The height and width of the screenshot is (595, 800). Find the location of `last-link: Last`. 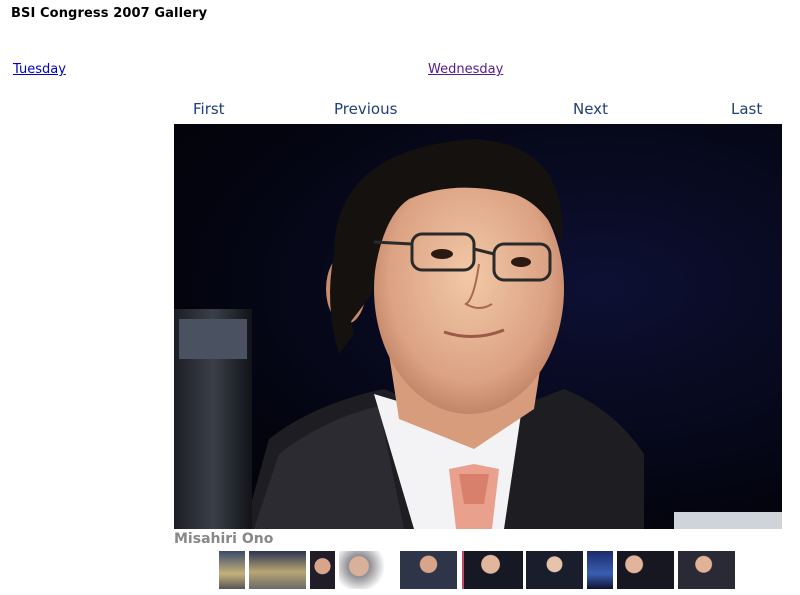

last-link: Last is located at coordinates (746, 109).